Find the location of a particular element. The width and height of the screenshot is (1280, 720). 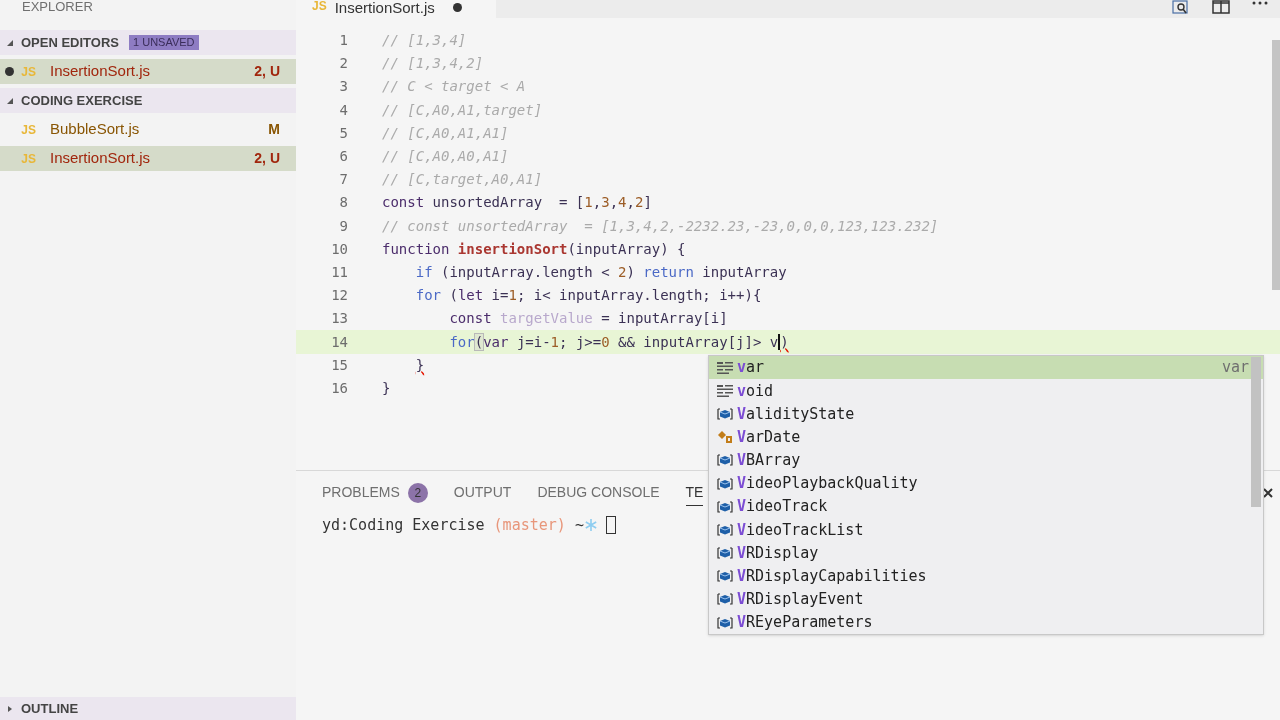

code-text: for (let i=1; i< inputArray.length; i++){ is located at coordinates (588, 296).